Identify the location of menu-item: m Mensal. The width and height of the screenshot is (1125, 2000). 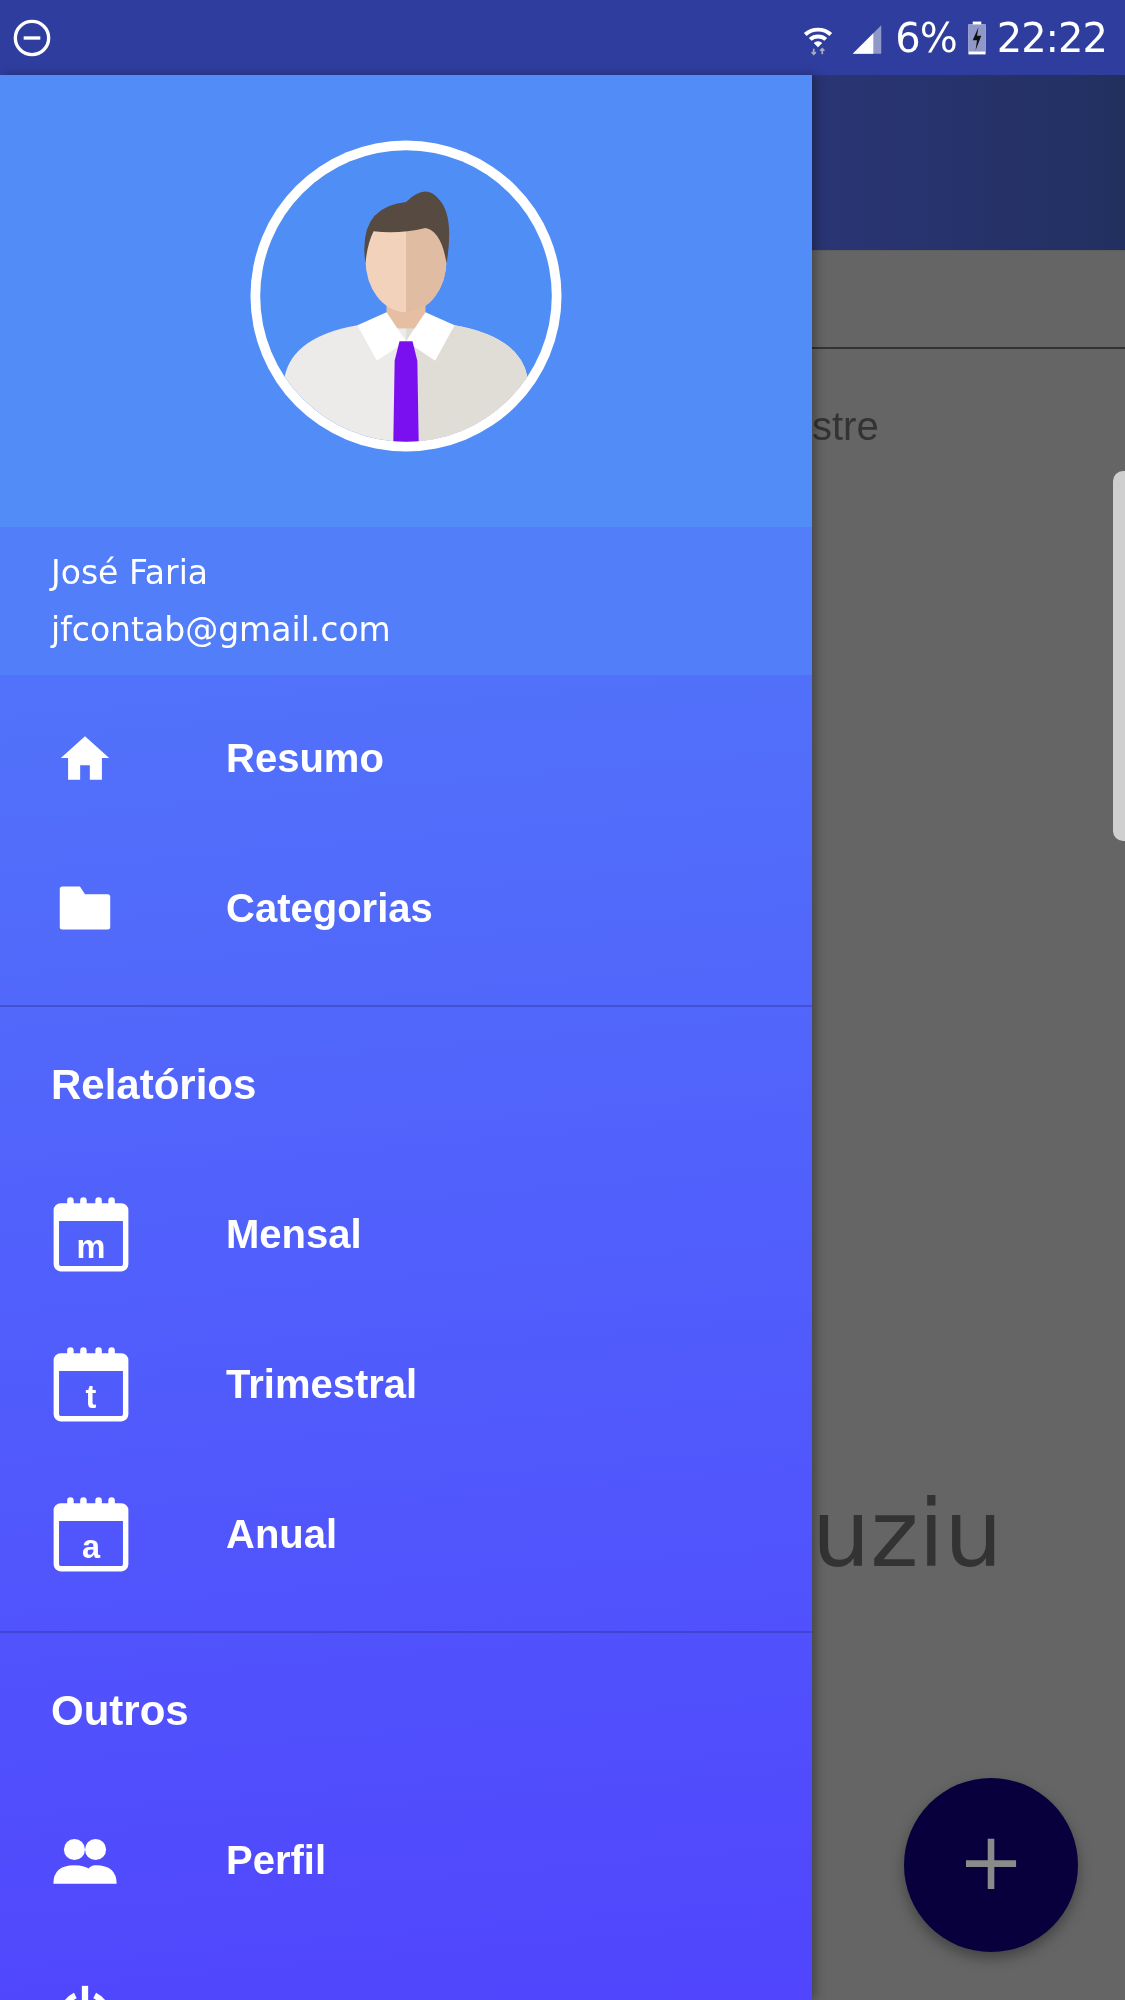
(406, 1234).